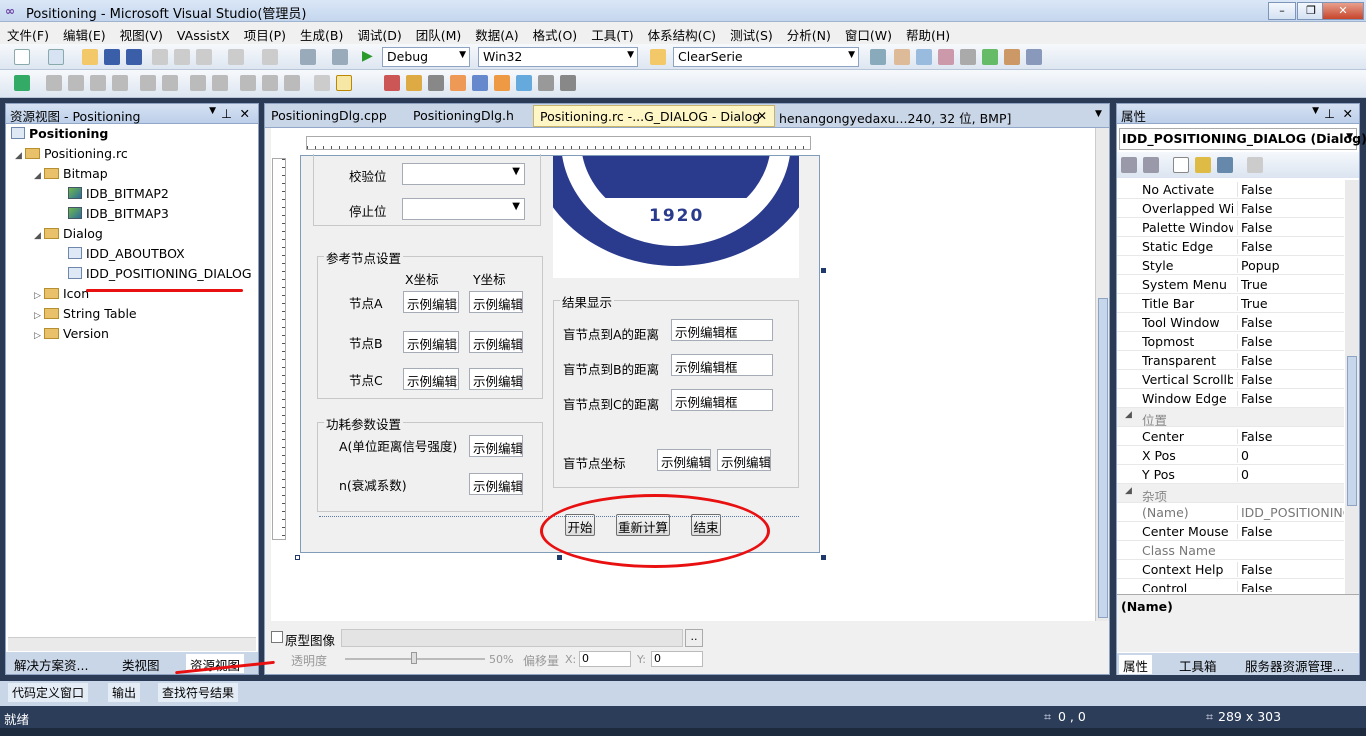 This screenshot has width=1366, height=736. What do you see at coordinates (84, 33) in the screenshot?
I see `menu-item-1: 编辑(E)` at bounding box center [84, 33].